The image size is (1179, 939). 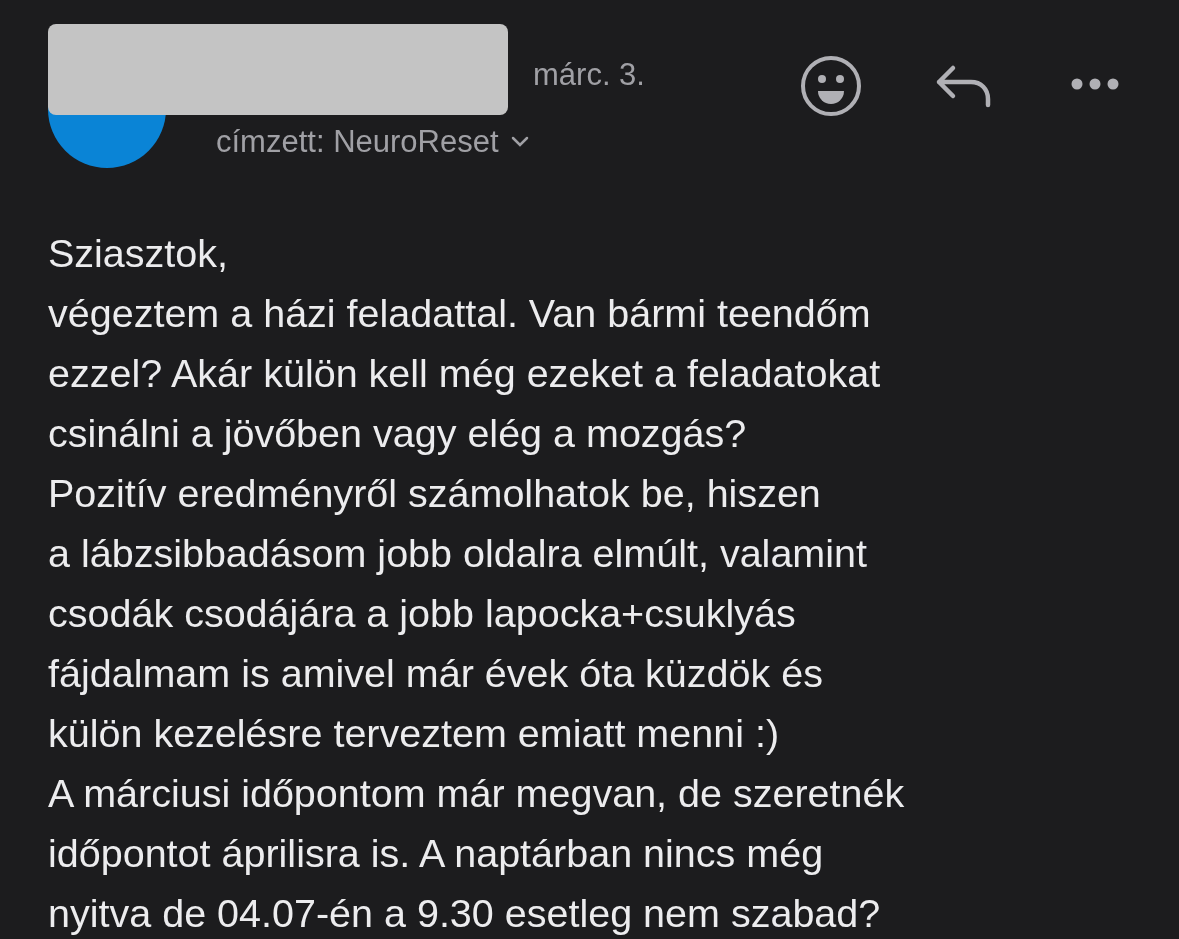 What do you see at coordinates (422, 613) in the screenshot?
I see `message-line: csodák csodájára a jobb lapocka+csuklyás` at bounding box center [422, 613].